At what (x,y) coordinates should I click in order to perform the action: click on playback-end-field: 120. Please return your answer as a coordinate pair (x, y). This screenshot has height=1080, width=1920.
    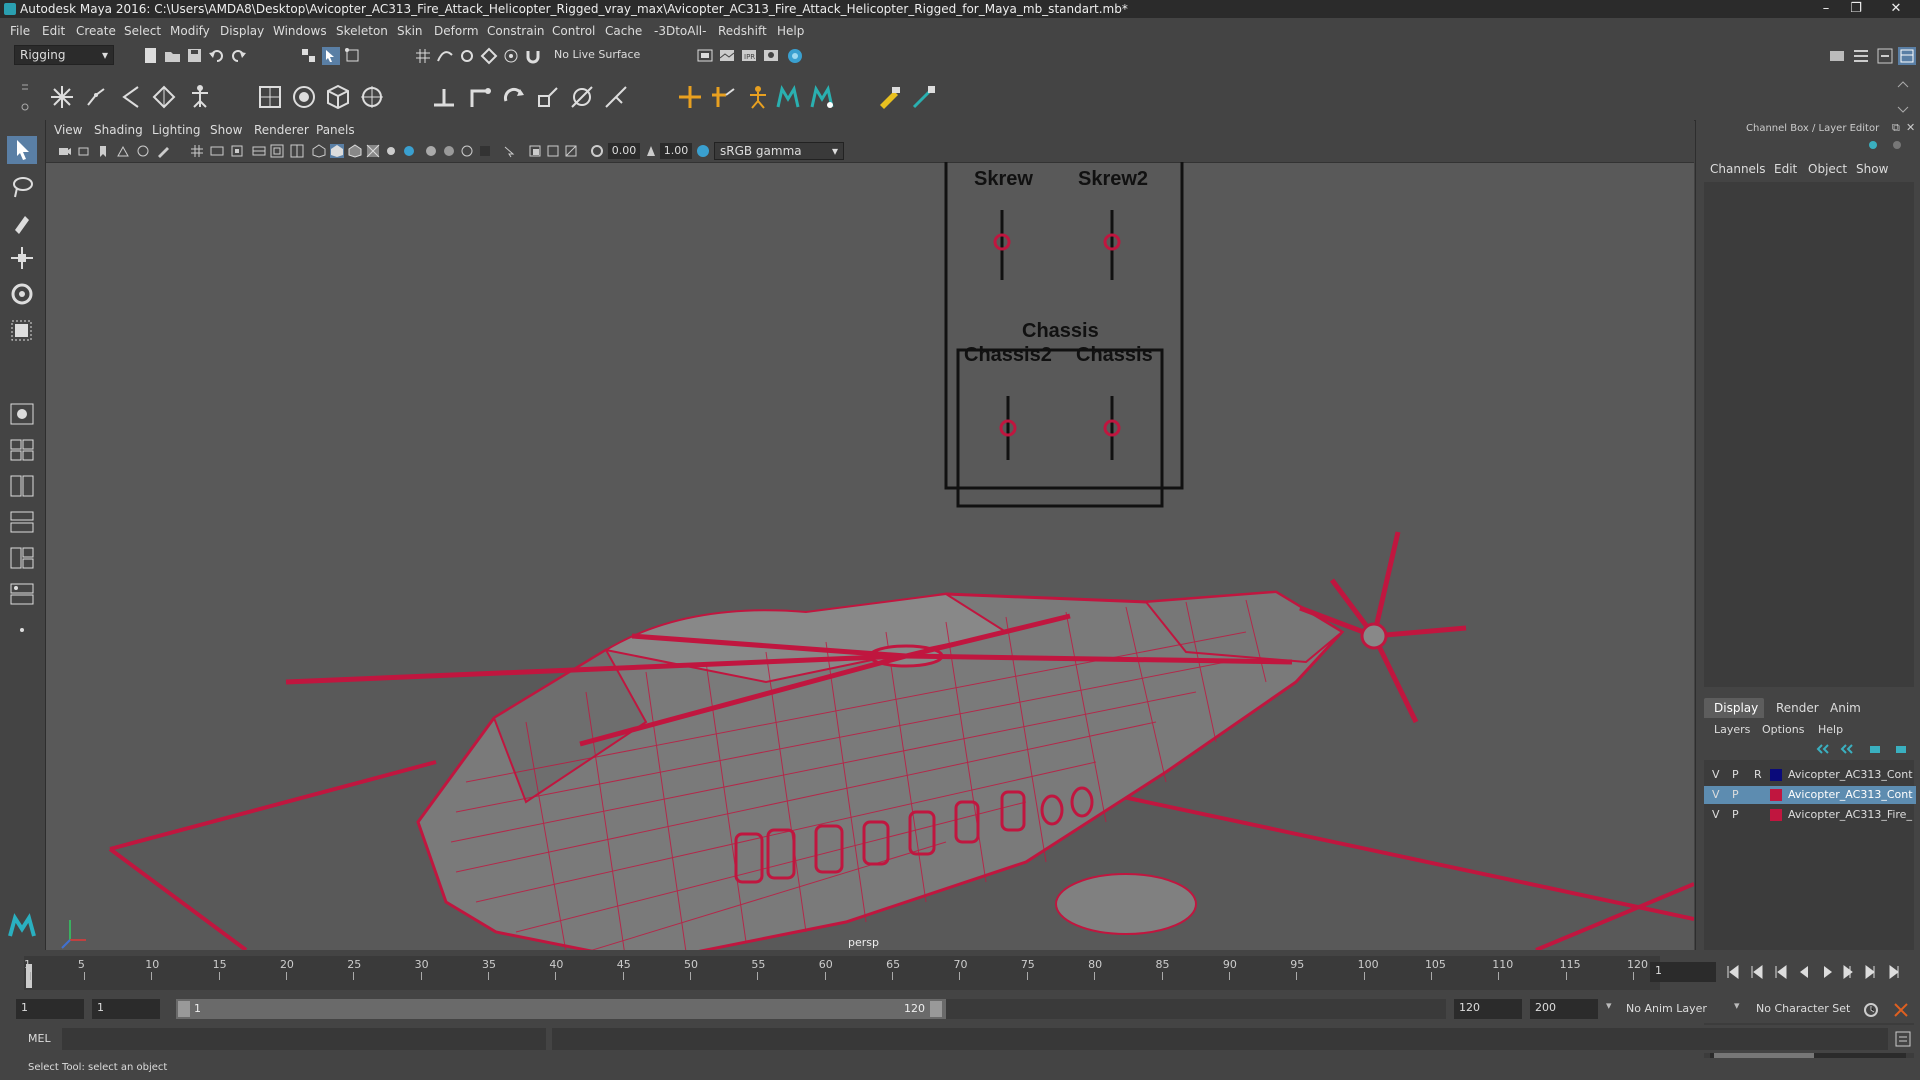
    Looking at the image, I should click on (1488, 1009).